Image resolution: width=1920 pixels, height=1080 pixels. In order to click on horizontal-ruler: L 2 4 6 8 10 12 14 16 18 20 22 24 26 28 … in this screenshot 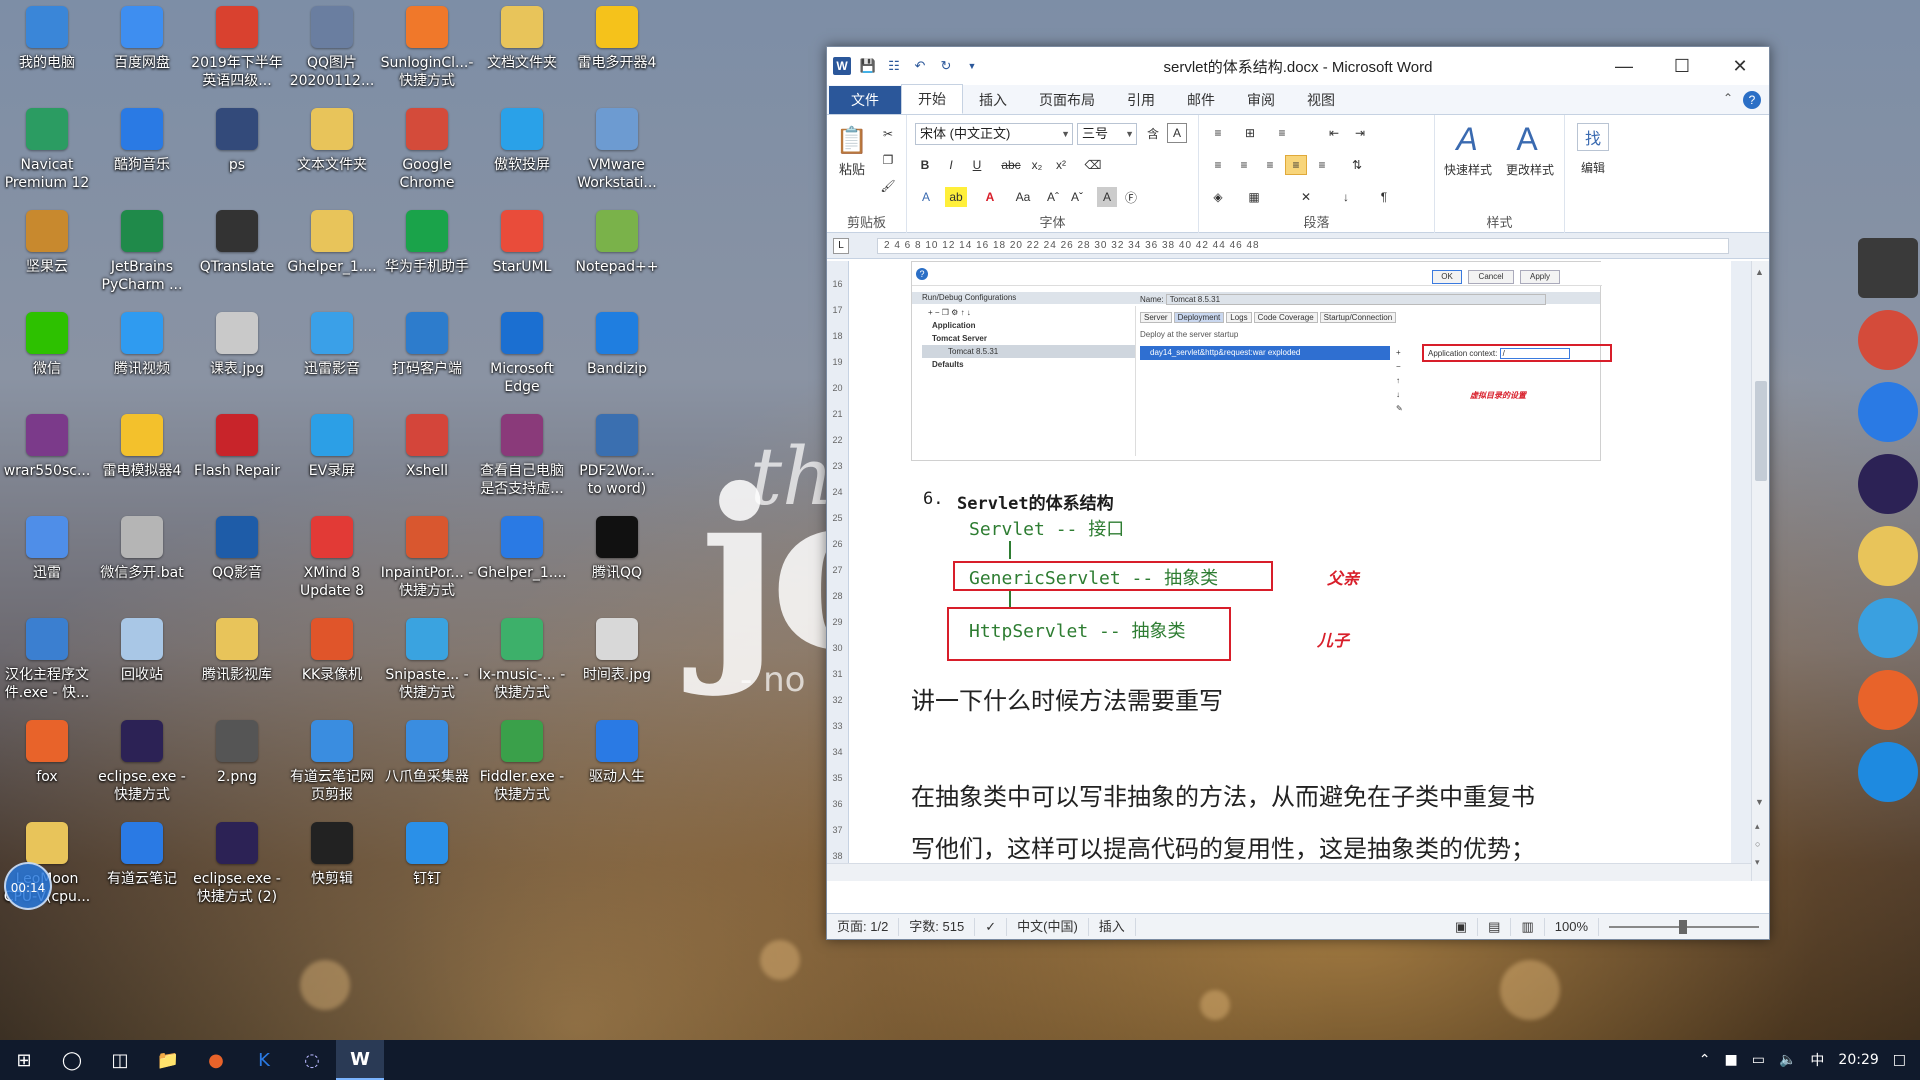, I will do `click(1298, 246)`.